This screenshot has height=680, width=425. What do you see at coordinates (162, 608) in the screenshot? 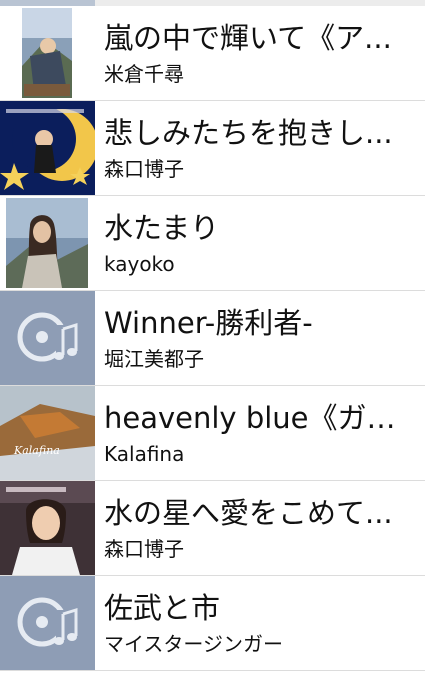
I see `song-title: 佐武と市` at bounding box center [162, 608].